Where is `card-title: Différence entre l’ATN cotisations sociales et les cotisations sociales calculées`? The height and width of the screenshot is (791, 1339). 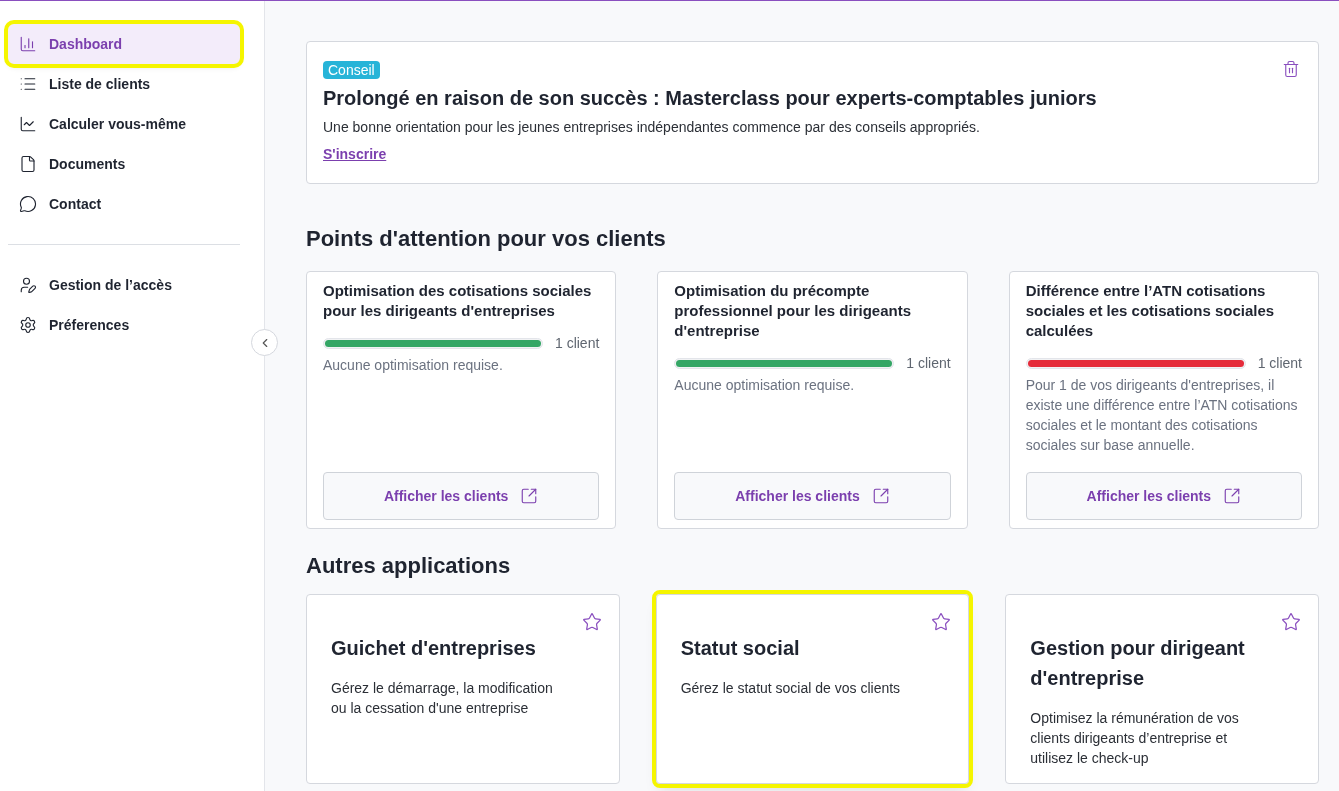
card-title: Différence entre l’ATN cotisations sociales et les cotisations sociales calculées is located at coordinates (1150, 311).